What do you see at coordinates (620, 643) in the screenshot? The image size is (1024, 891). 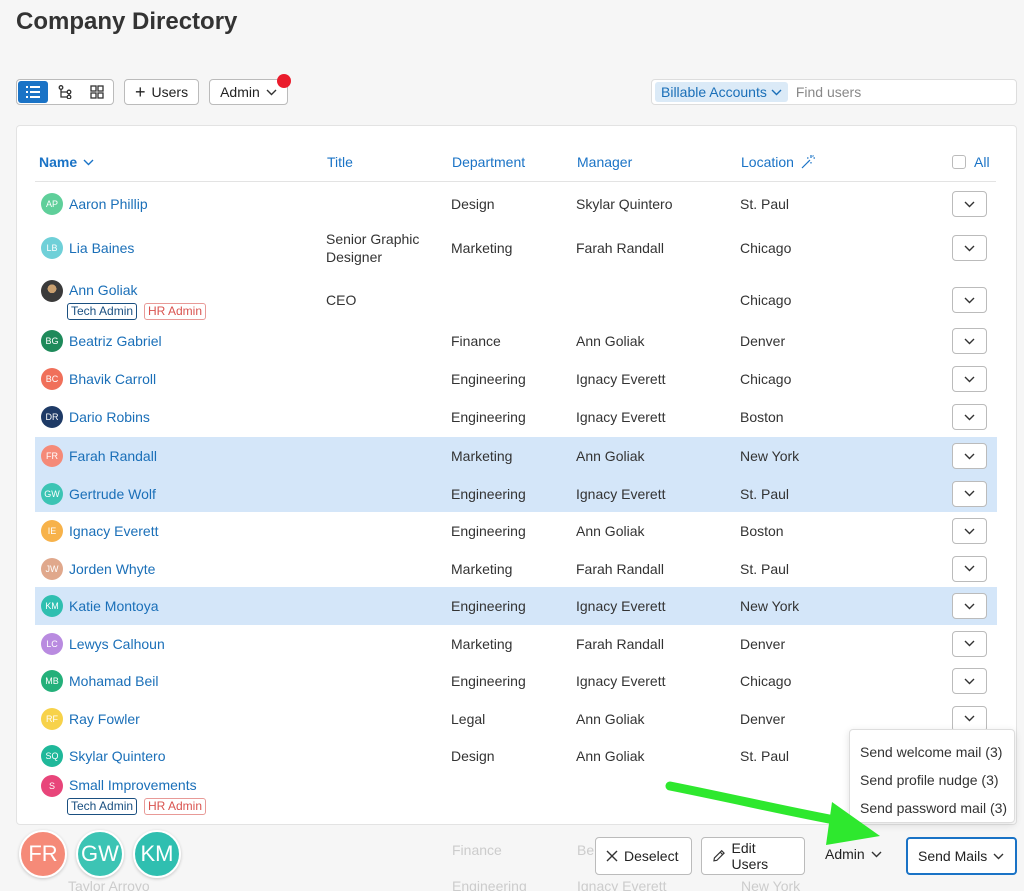 I see `cell-manager: Farah Randall` at bounding box center [620, 643].